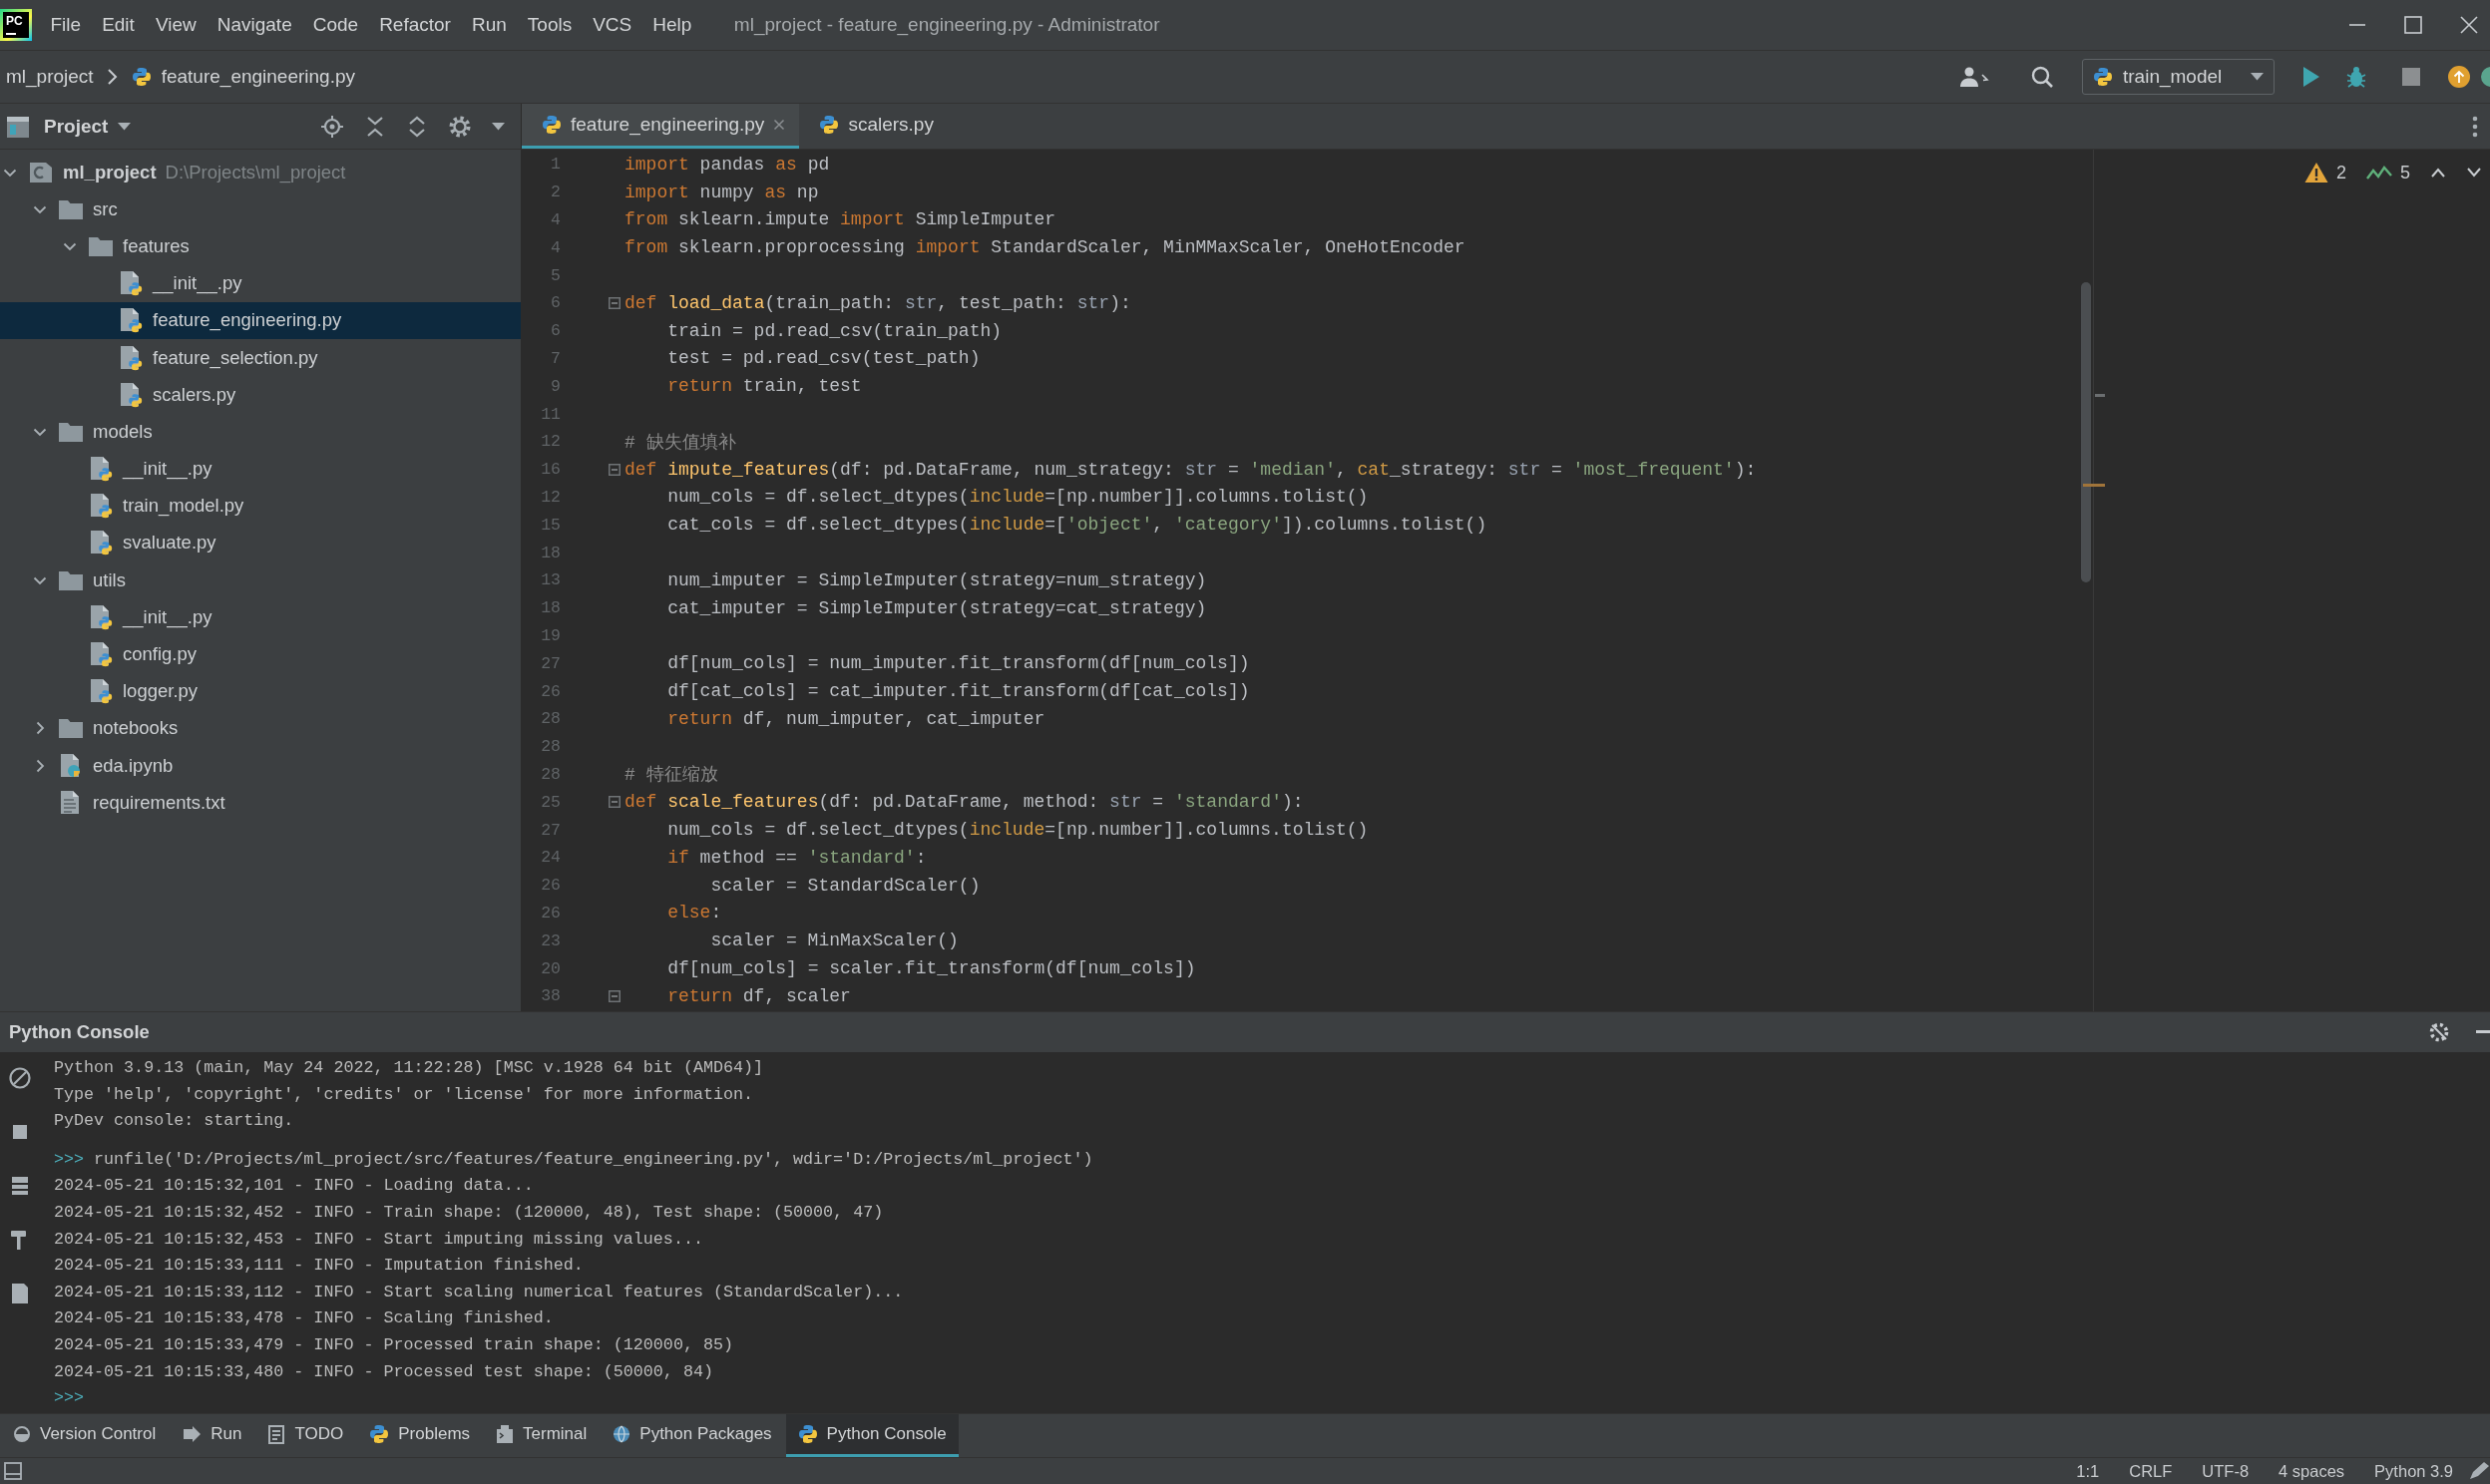 The image size is (2490, 1484). I want to click on notebook-file-icon, so click(71, 765).